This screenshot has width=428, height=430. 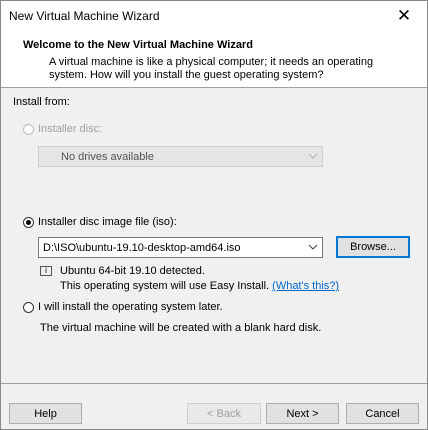 I want to click on title-bar: New Virtual Machine Wizard ✕, so click(x=214, y=16).